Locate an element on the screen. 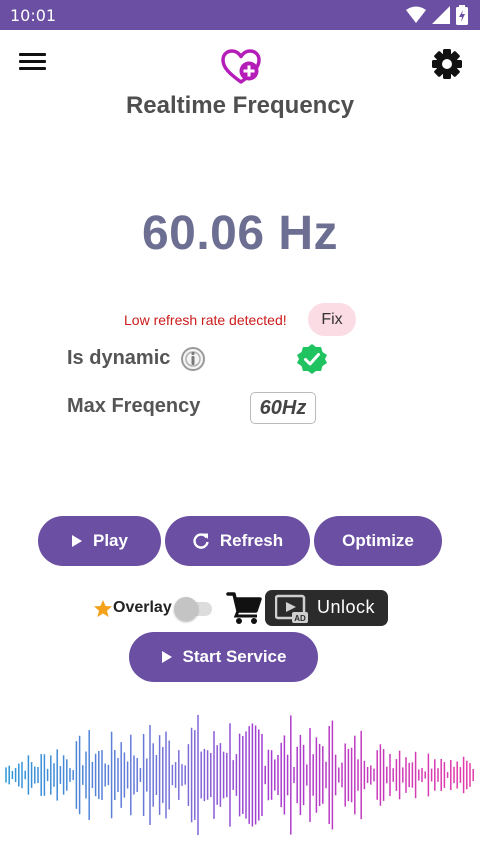  low-refresh-warning: Low refresh rate detected! is located at coordinates (205, 320).